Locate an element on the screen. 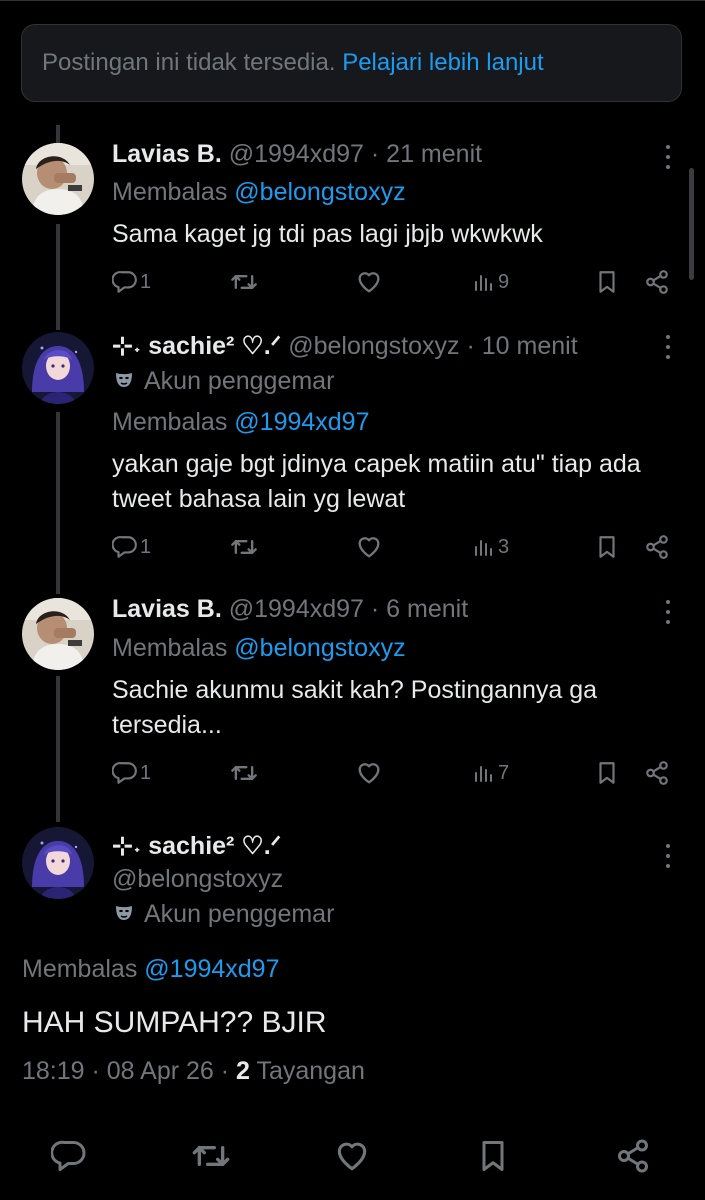  timestamp: 18:19 · 08 Apr 26 · is located at coordinates (126, 1071).